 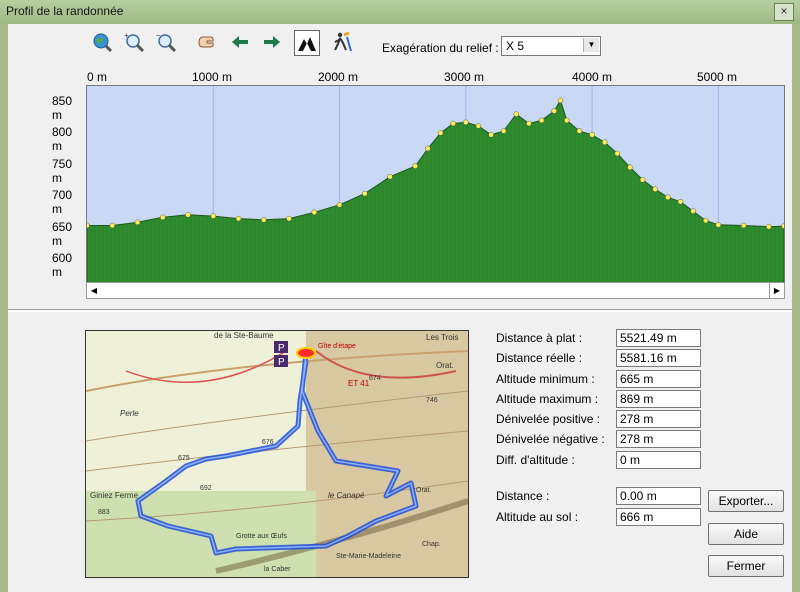 What do you see at coordinates (368, 556) in the screenshot?
I see `map-label: Ste-Marie-Madeleine` at bounding box center [368, 556].